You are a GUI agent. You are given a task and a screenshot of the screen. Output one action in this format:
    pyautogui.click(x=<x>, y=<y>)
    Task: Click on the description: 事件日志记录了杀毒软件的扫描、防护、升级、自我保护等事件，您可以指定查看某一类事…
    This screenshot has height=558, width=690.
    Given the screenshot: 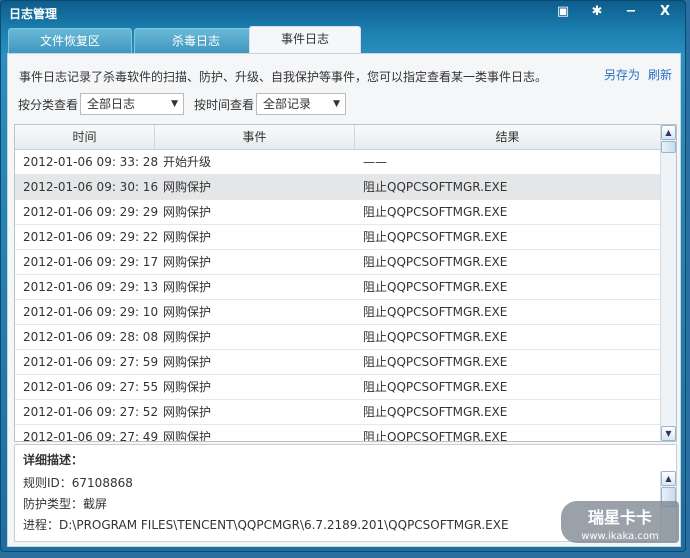 What is the action you would take?
    pyautogui.click(x=283, y=77)
    